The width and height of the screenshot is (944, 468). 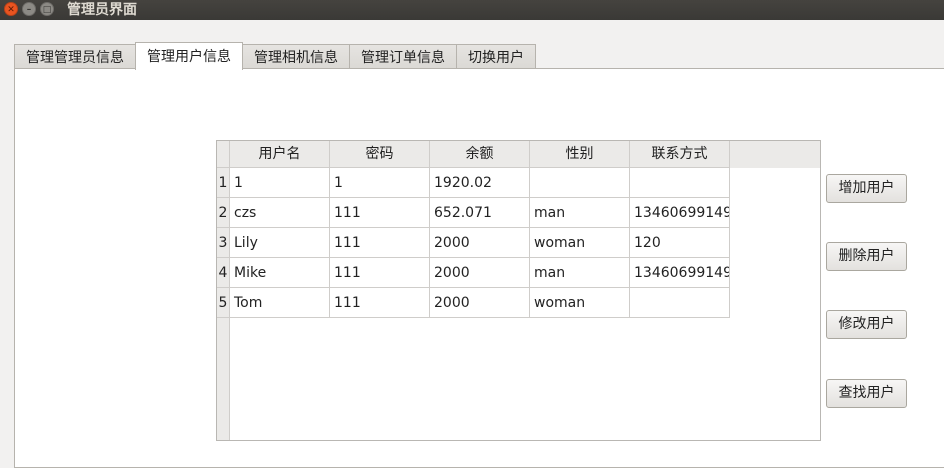 What do you see at coordinates (866, 256) in the screenshot?
I see `delete-user-button: 删除用户` at bounding box center [866, 256].